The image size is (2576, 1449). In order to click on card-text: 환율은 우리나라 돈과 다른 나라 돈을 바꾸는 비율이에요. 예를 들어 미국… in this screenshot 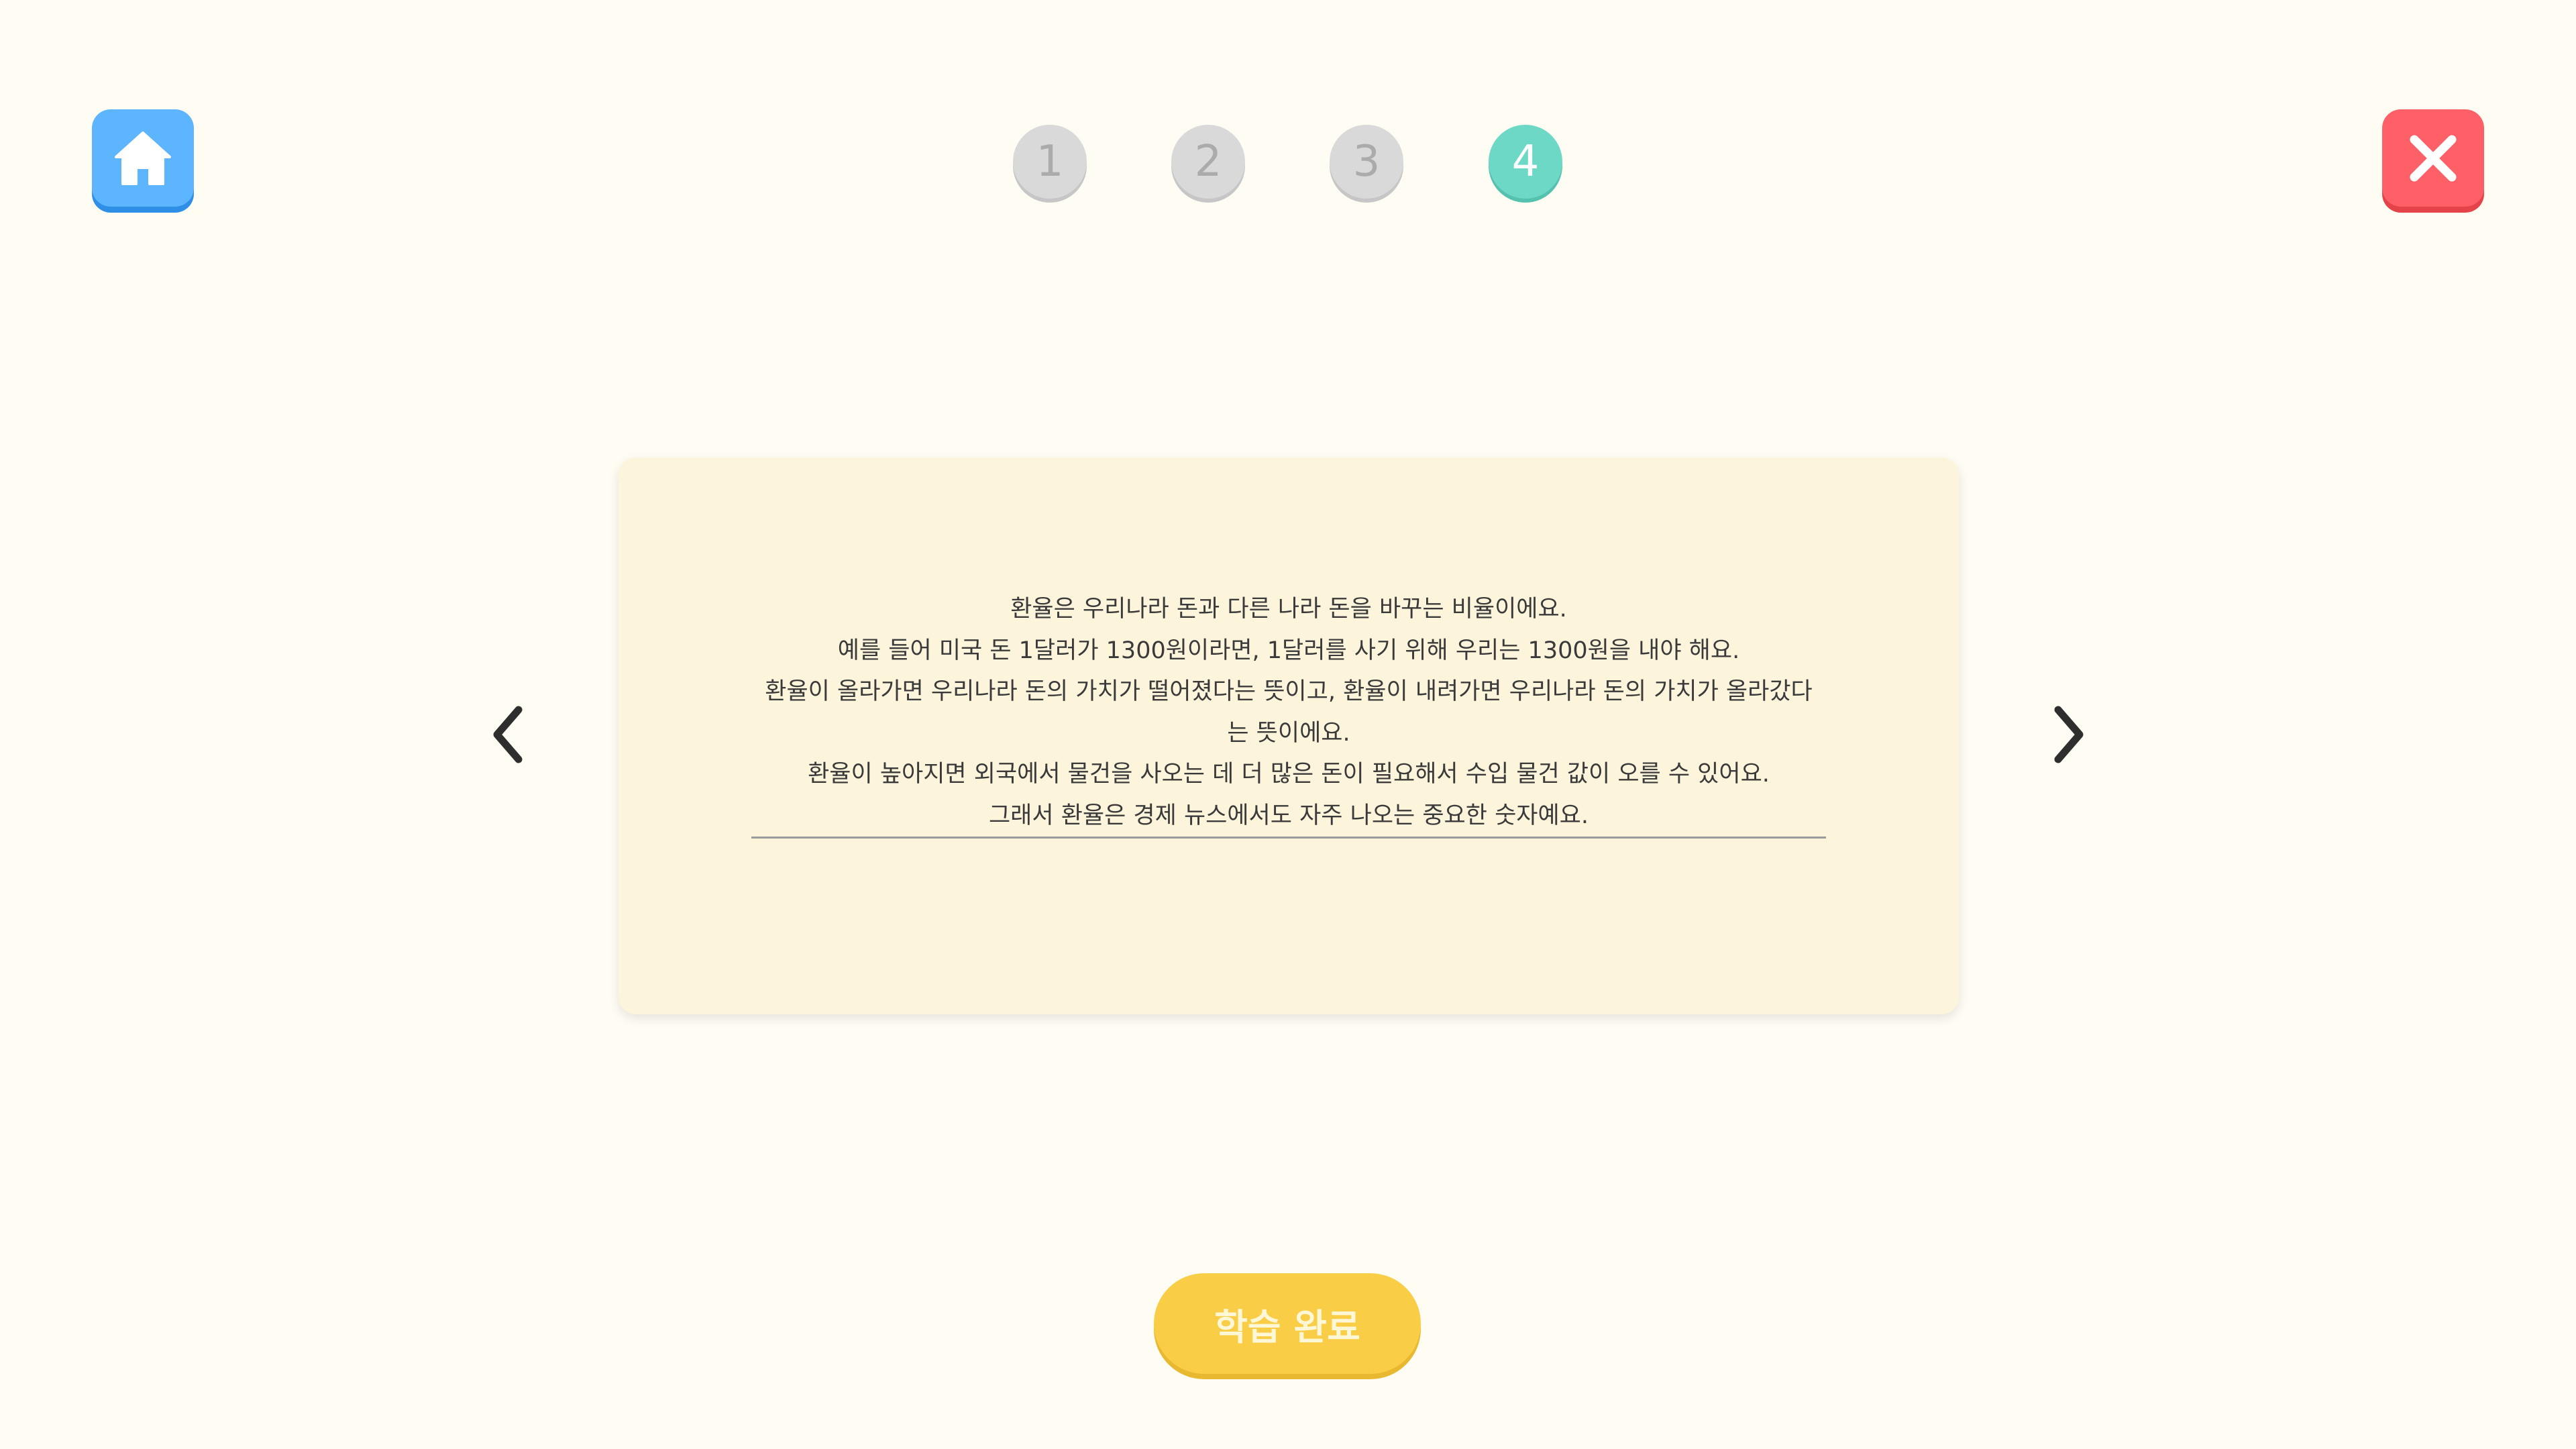, I will do `click(1288, 714)`.